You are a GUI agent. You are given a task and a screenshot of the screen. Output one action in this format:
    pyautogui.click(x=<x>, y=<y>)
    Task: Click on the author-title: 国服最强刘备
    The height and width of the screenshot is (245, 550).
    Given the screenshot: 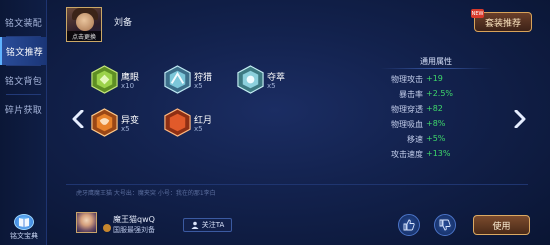 What is the action you would take?
    pyautogui.click(x=134, y=230)
    